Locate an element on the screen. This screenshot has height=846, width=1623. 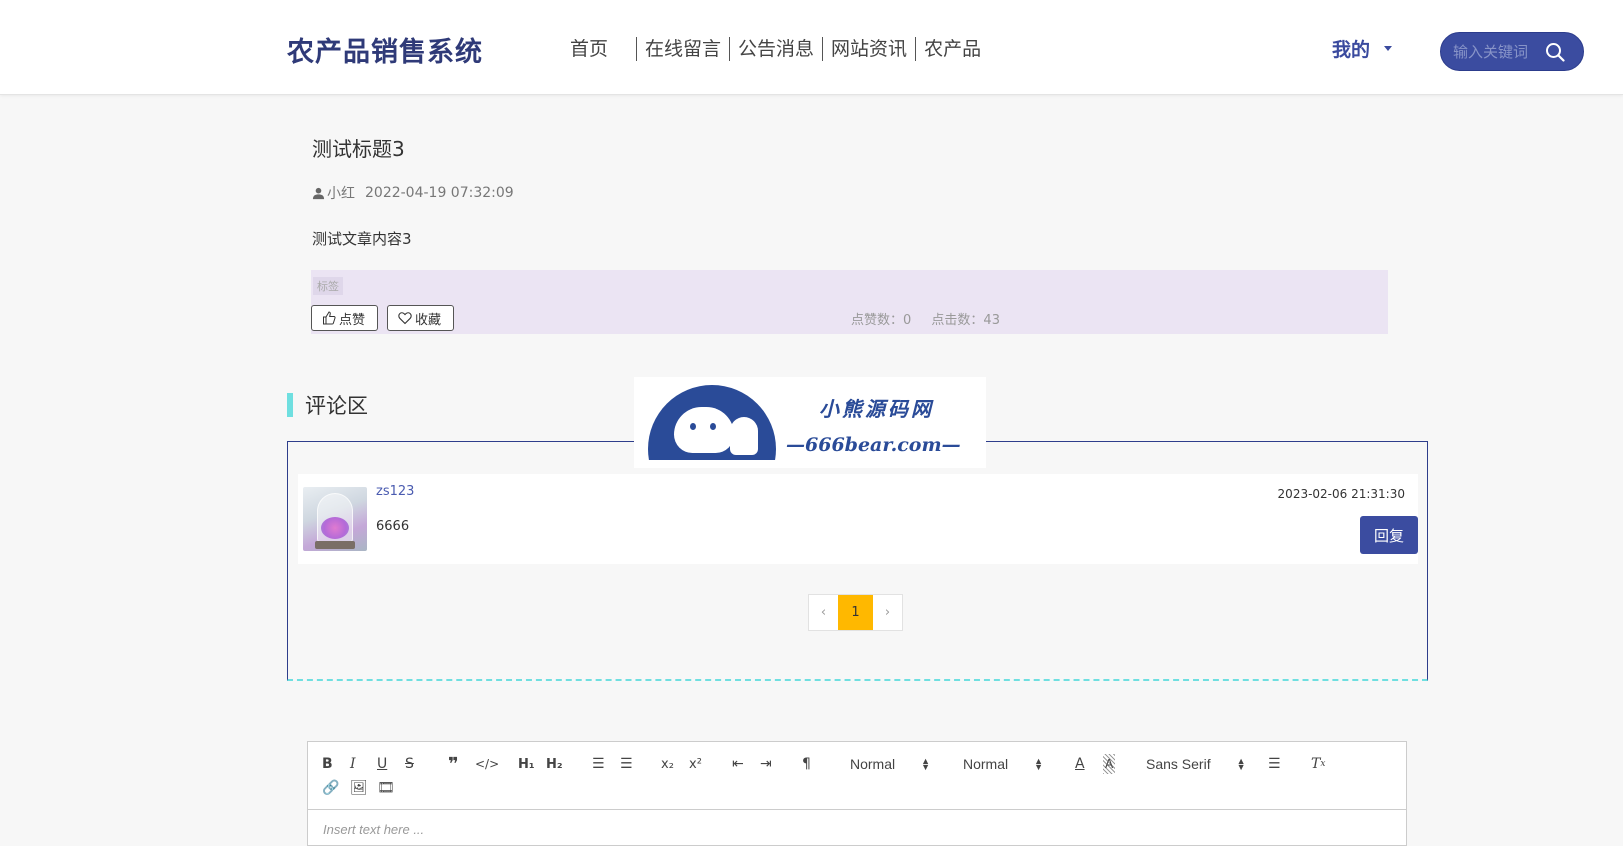
top-header: 农产品销售系统 首页 在线留言 公告消息 网站资讯 农产品 我的 is located at coordinates (811, 47).